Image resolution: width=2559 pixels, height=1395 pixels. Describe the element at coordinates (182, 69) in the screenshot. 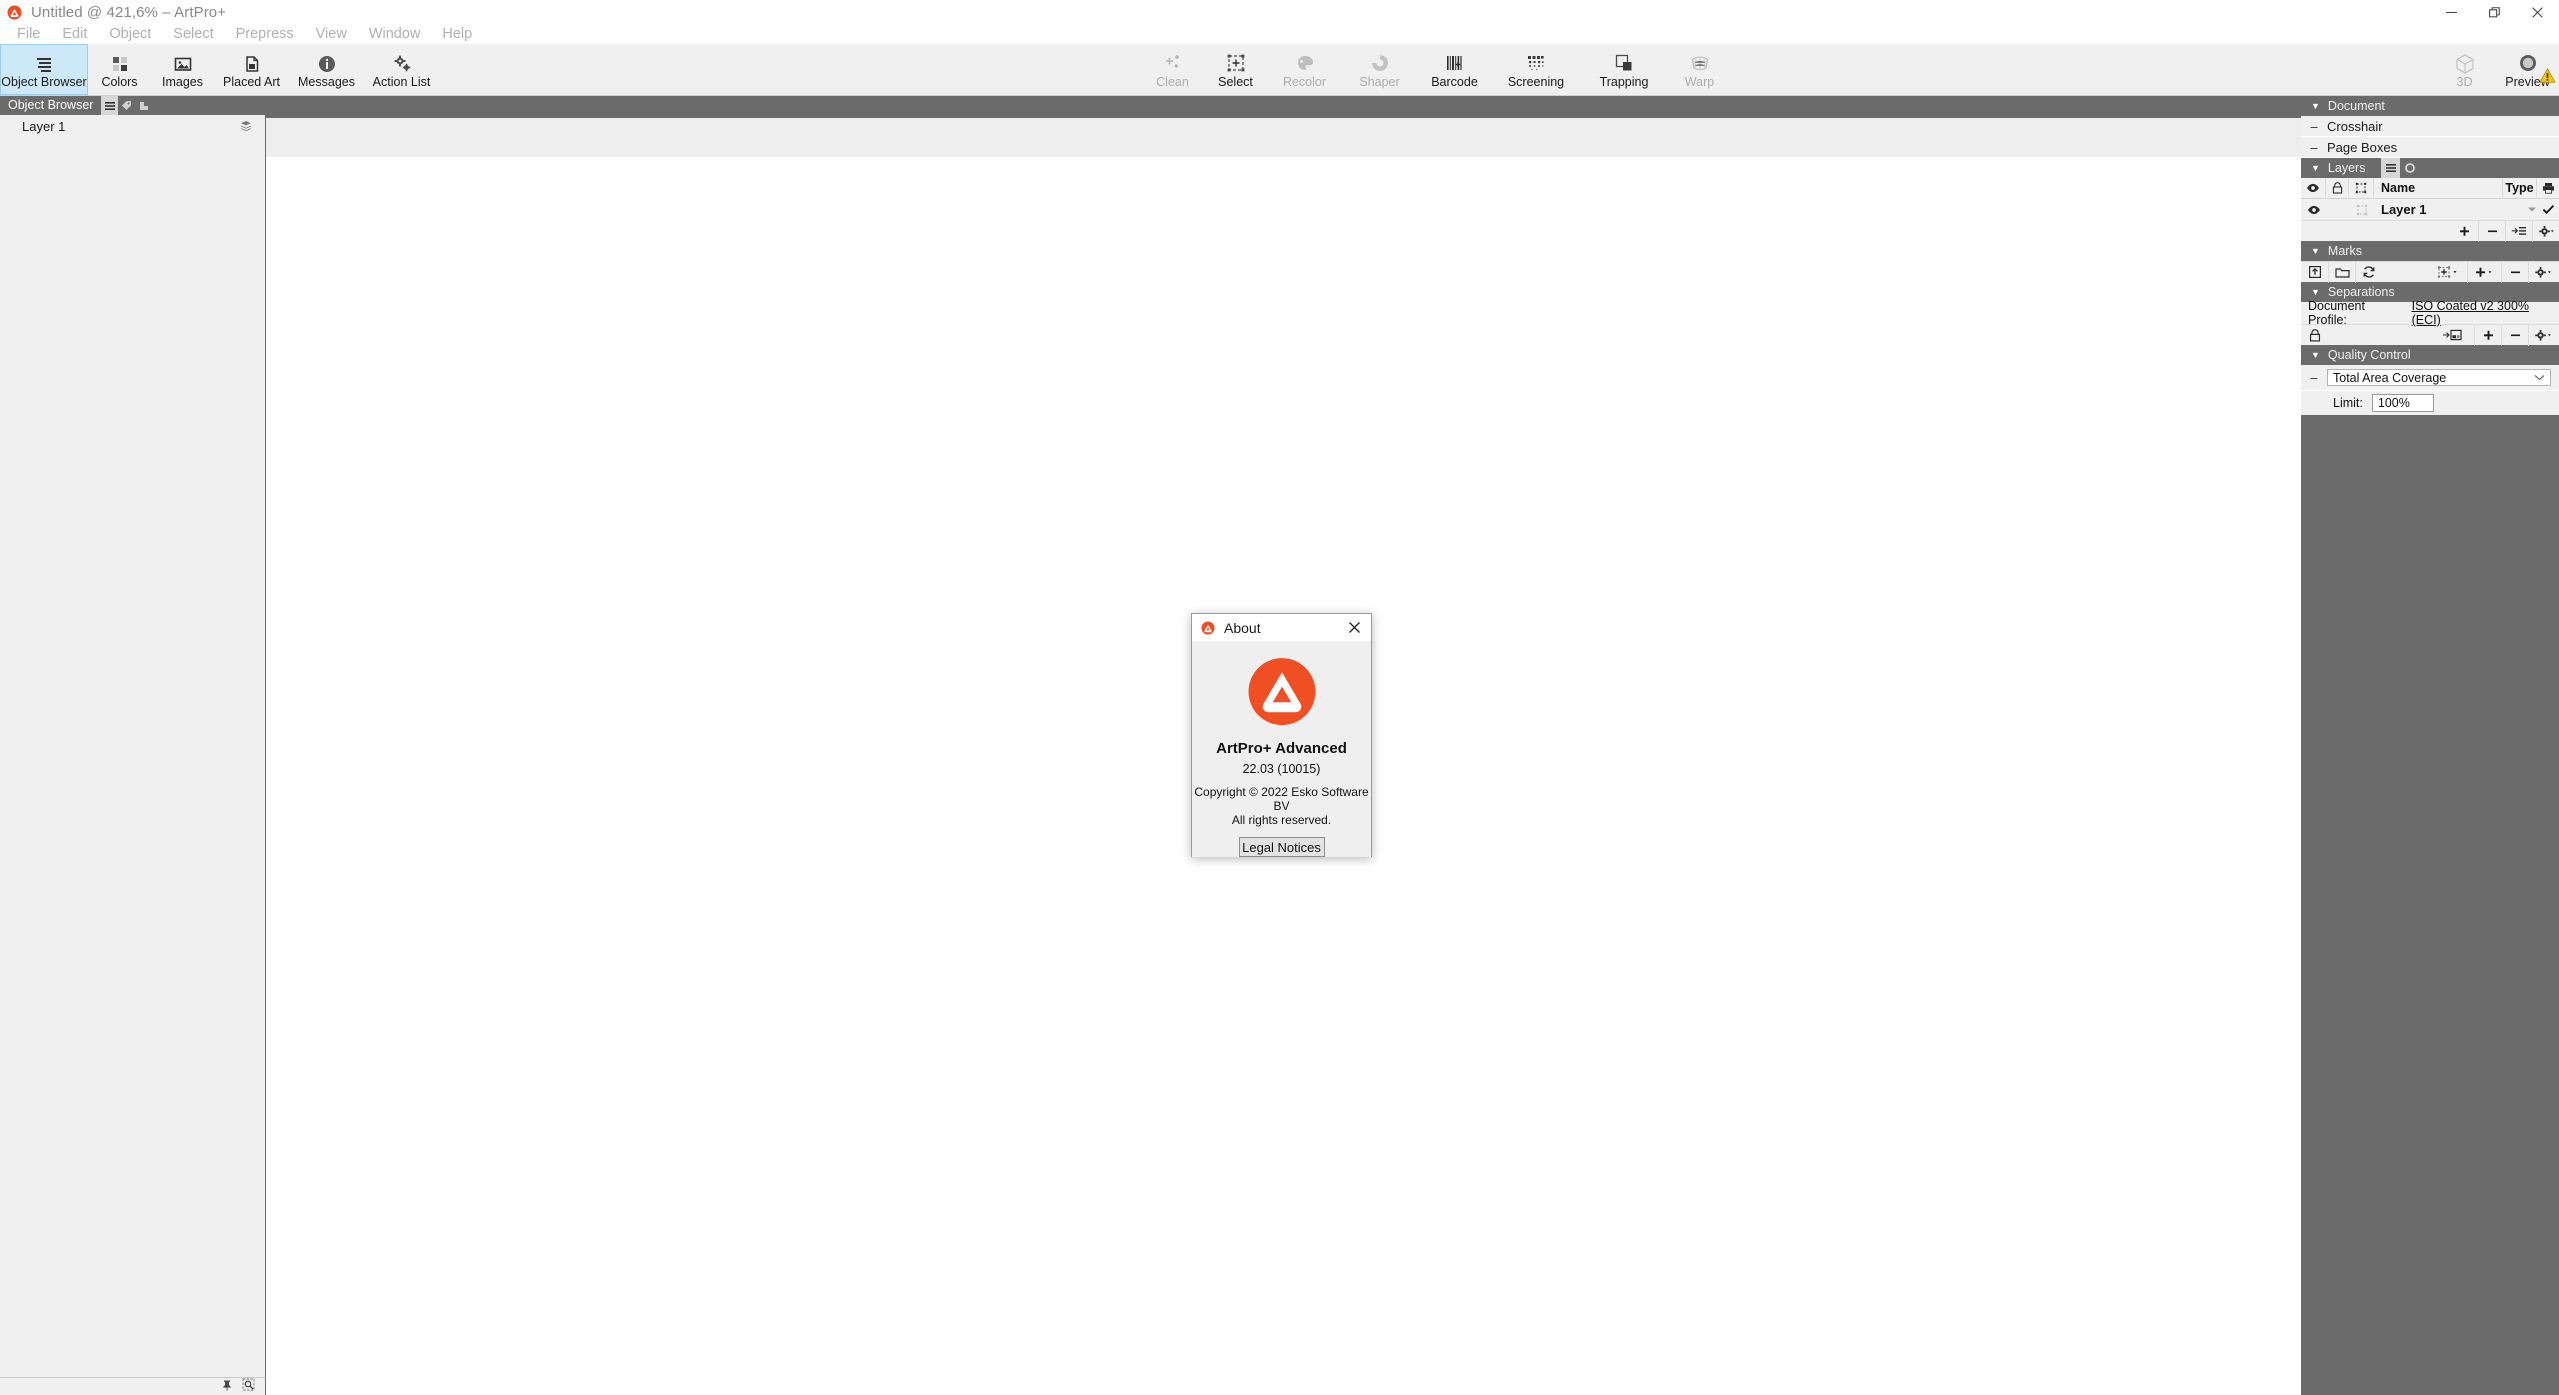

I see `toolbar-images-button: Images` at that location.